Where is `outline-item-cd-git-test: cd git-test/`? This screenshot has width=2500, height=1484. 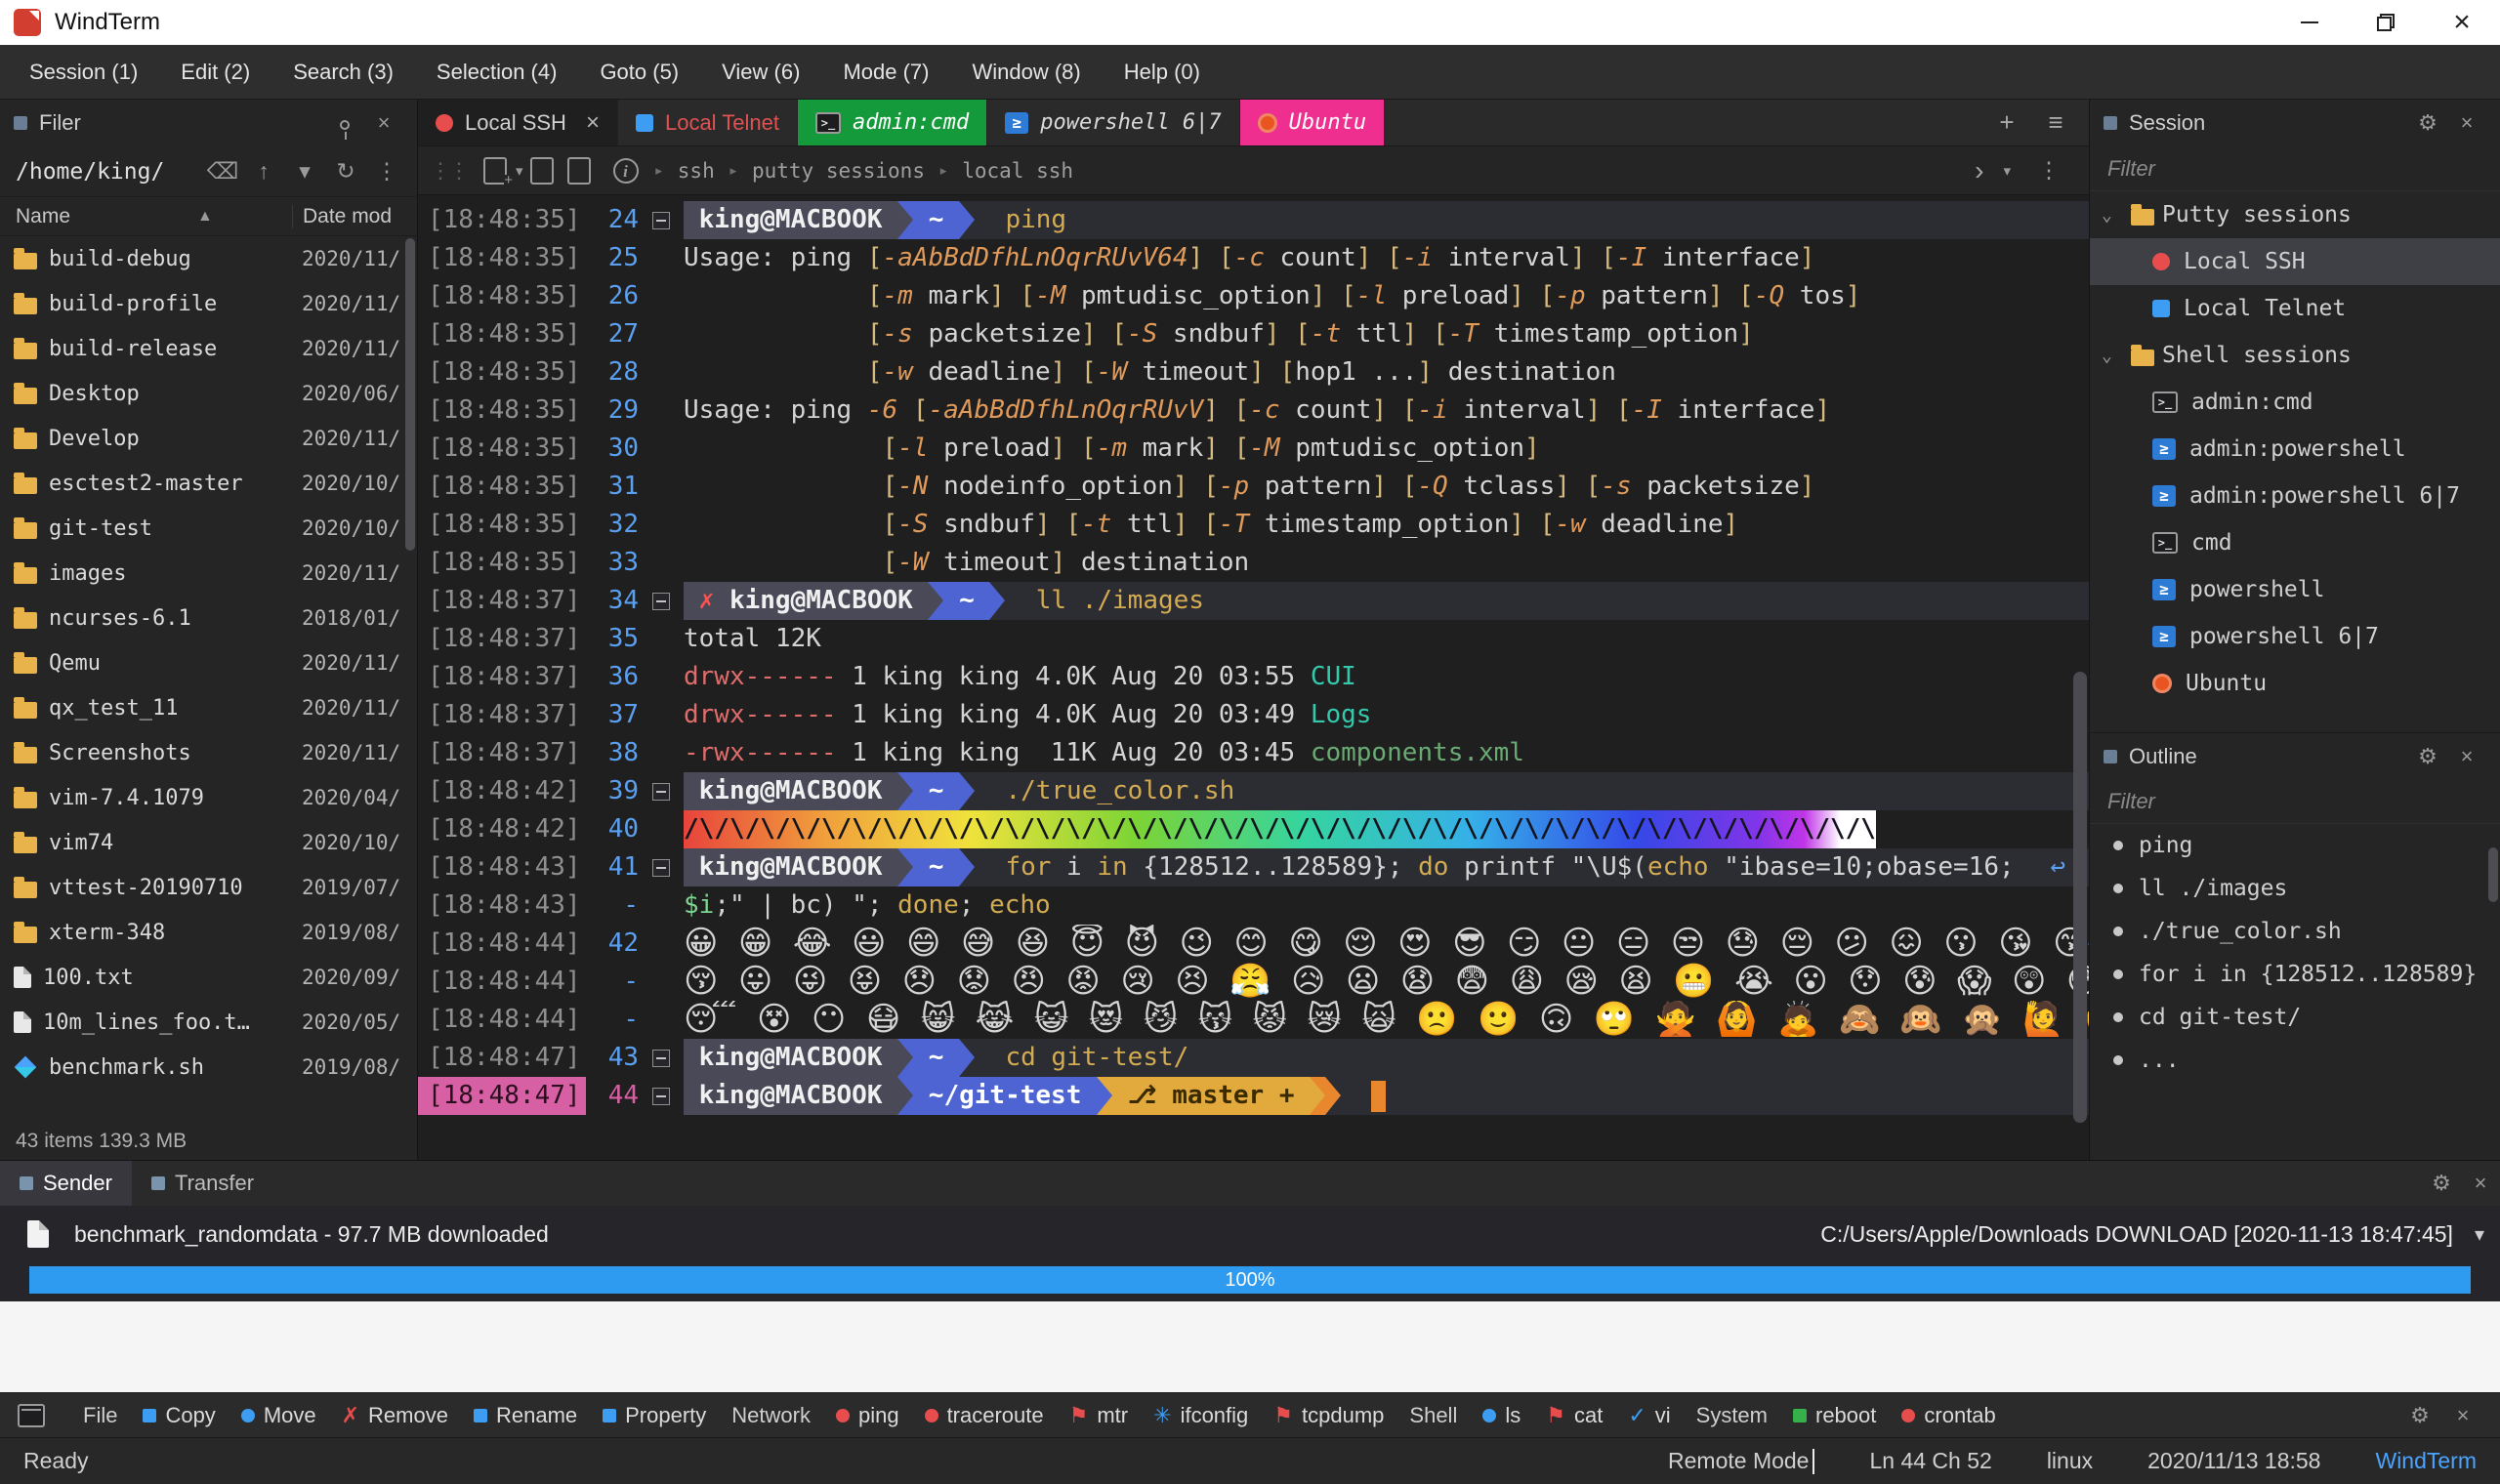
outline-item-cd-git-test: cd git-test/ is located at coordinates (2295, 1018).